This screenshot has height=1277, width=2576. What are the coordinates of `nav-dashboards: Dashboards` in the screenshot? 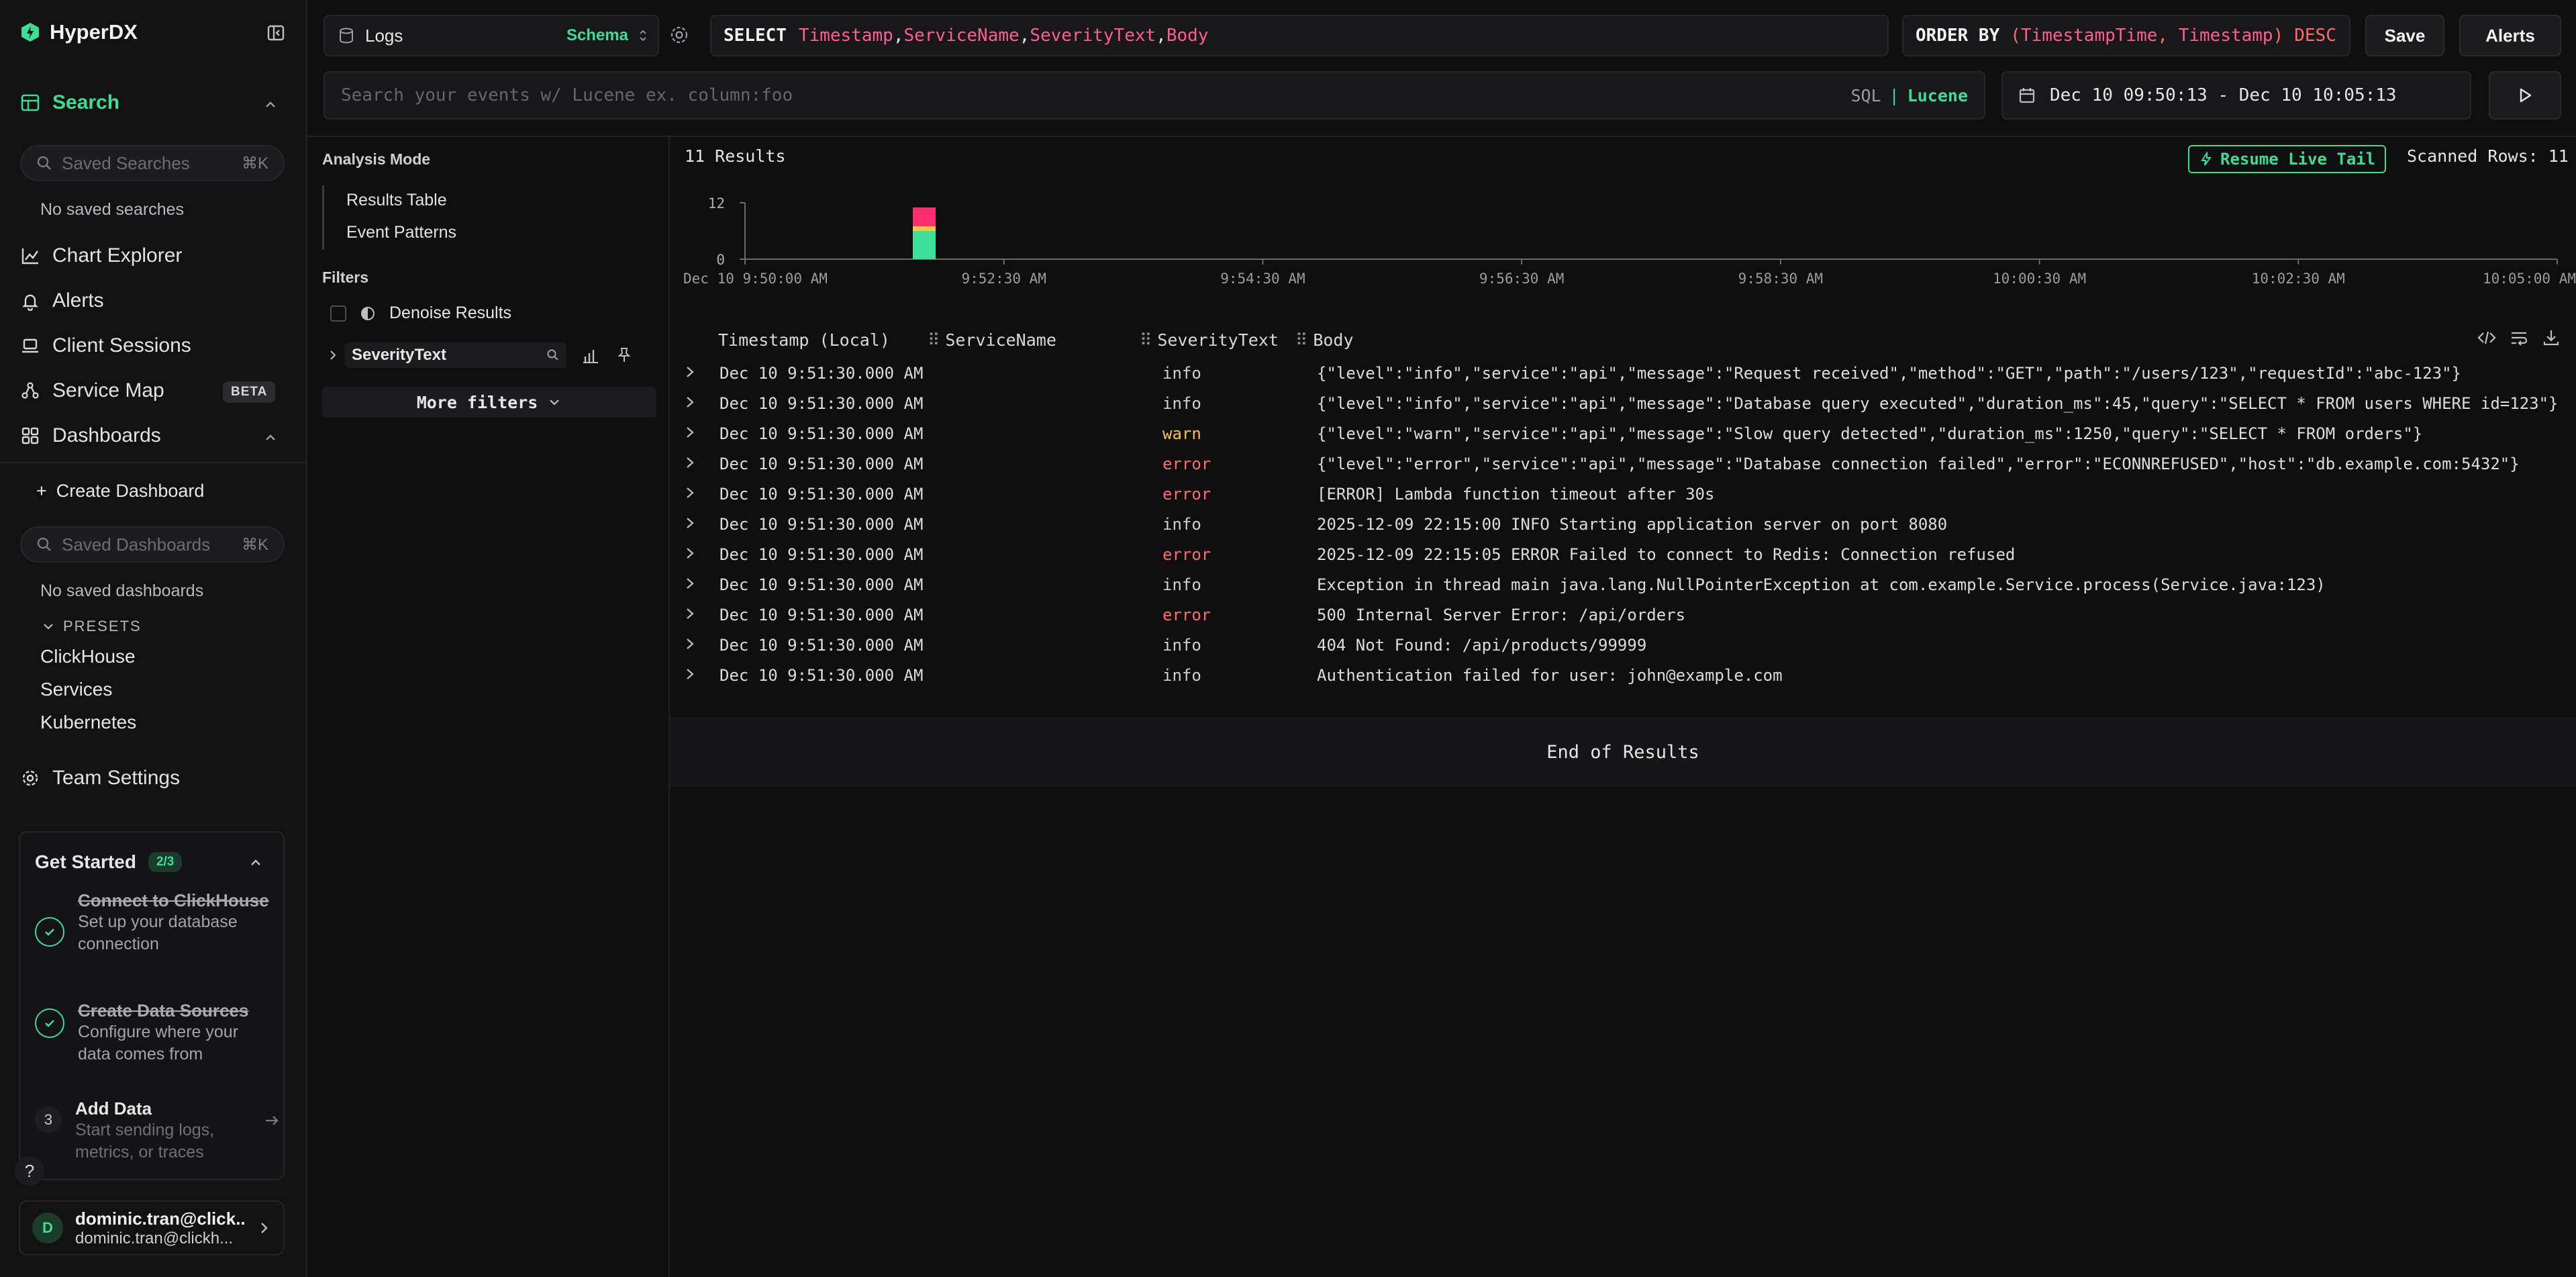 It's located at (90, 435).